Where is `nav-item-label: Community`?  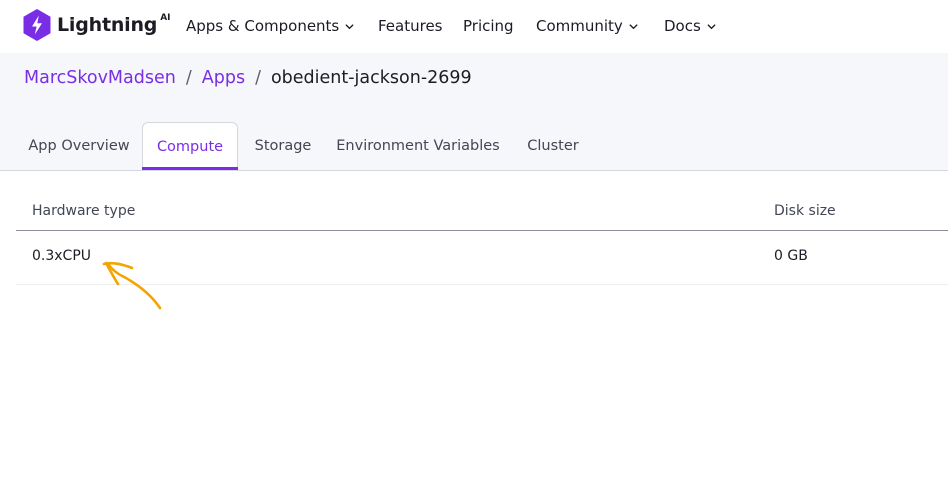
nav-item-label: Community is located at coordinates (579, 26).